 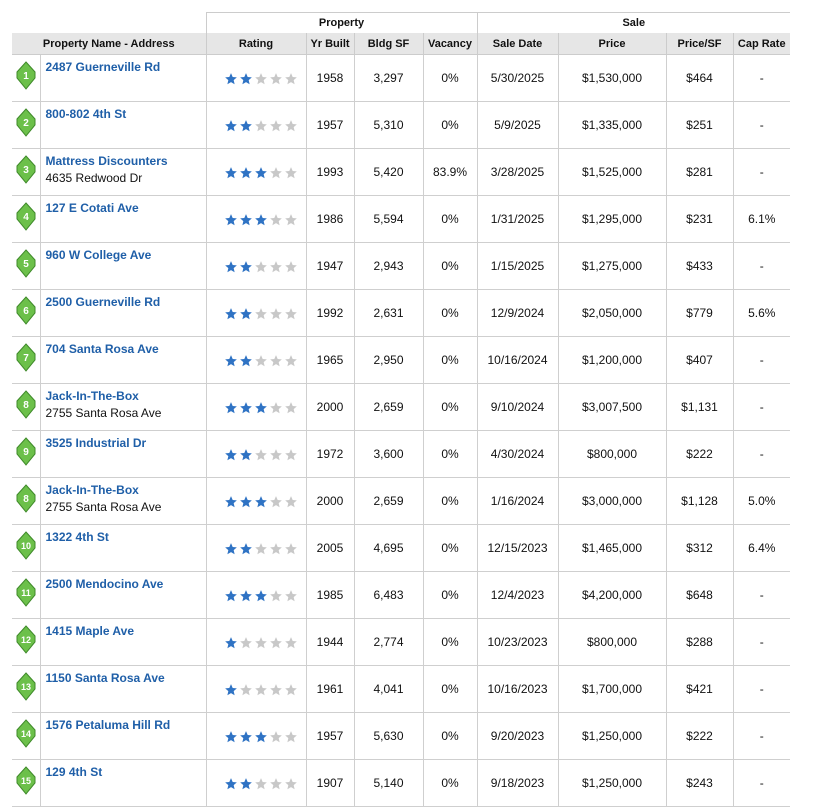 What do you see at coordinates (126, 631) in the screenshot?
I see `property-name-link: 1415 Maple Ave` at bounding box center [126, 631].